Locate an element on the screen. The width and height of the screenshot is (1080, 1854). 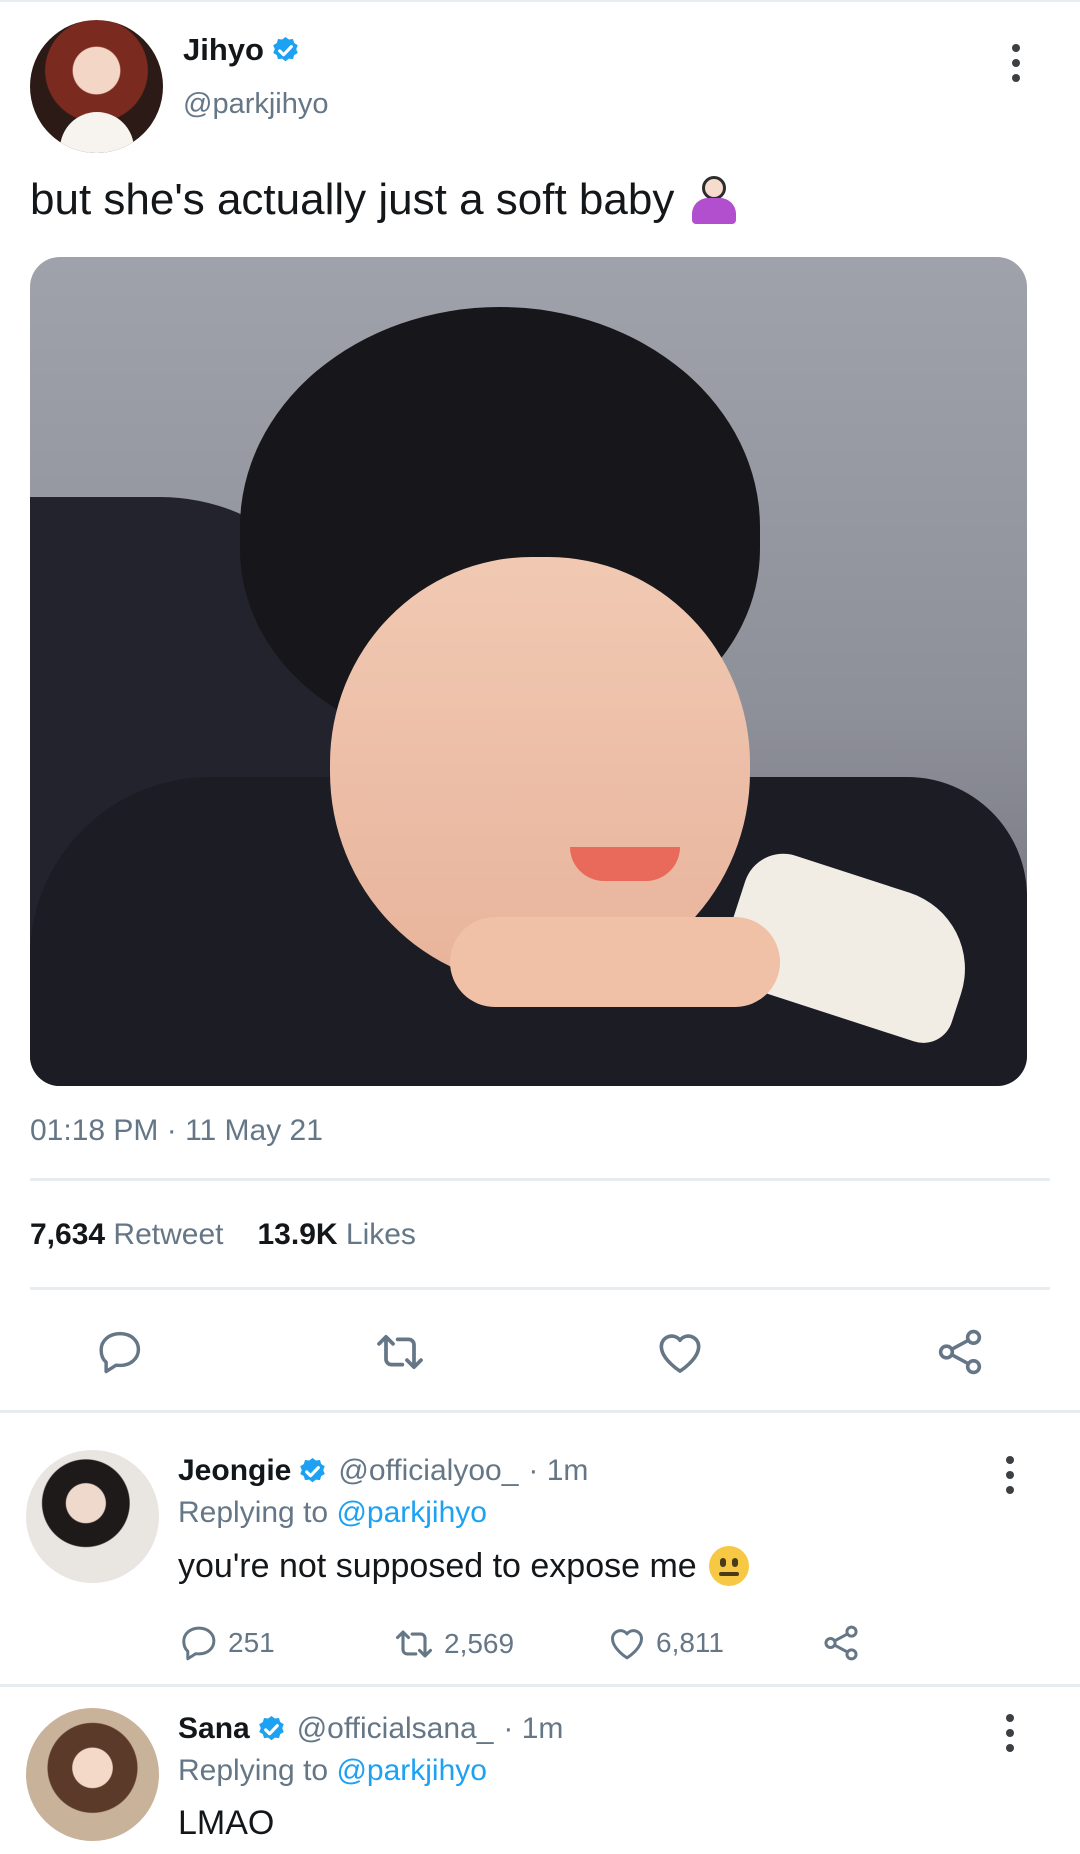
retweet-stat: 7,634 Retweet is located at coordinates (126, 1235).